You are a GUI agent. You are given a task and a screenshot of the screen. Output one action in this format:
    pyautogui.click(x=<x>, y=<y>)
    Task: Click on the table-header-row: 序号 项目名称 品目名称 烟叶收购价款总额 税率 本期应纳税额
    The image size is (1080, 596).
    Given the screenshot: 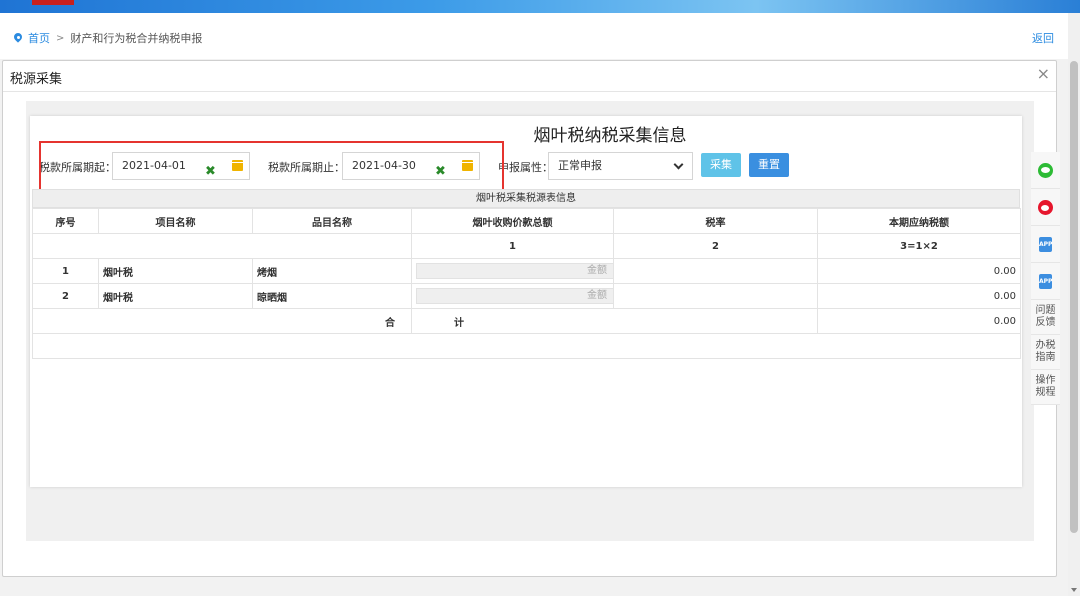 What is the action you would take?
    pyautogui.click(x=526, y=221)
    